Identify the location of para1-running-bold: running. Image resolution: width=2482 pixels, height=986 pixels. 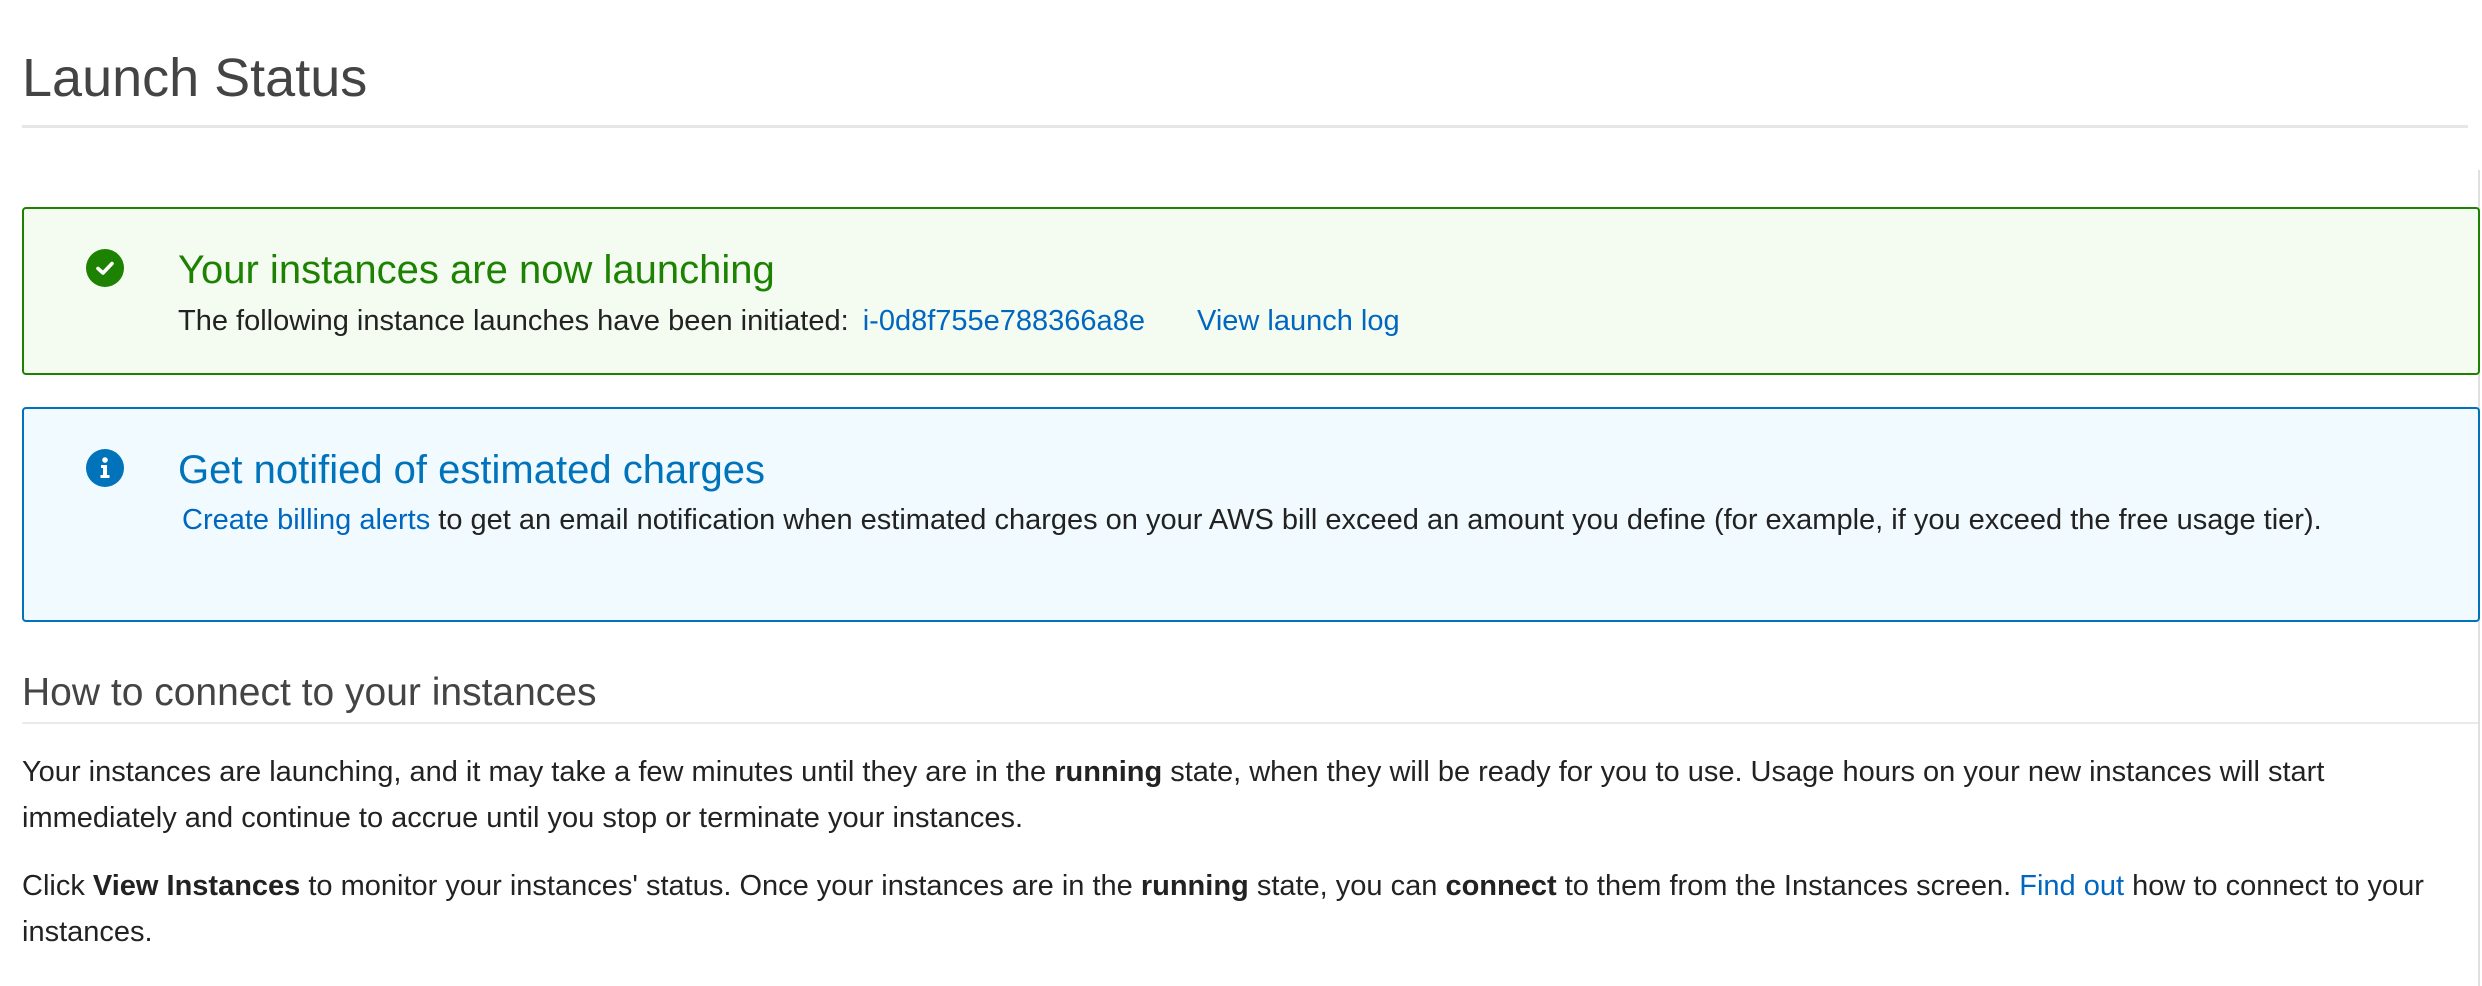
(1108, 772).